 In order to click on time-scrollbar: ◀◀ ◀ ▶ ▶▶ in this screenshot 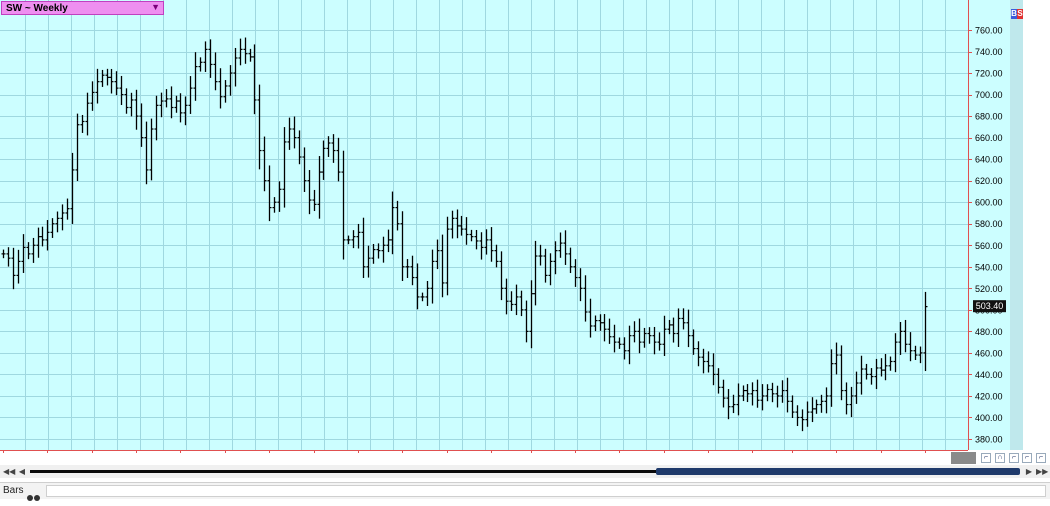, I will do `click(525, 471)`.